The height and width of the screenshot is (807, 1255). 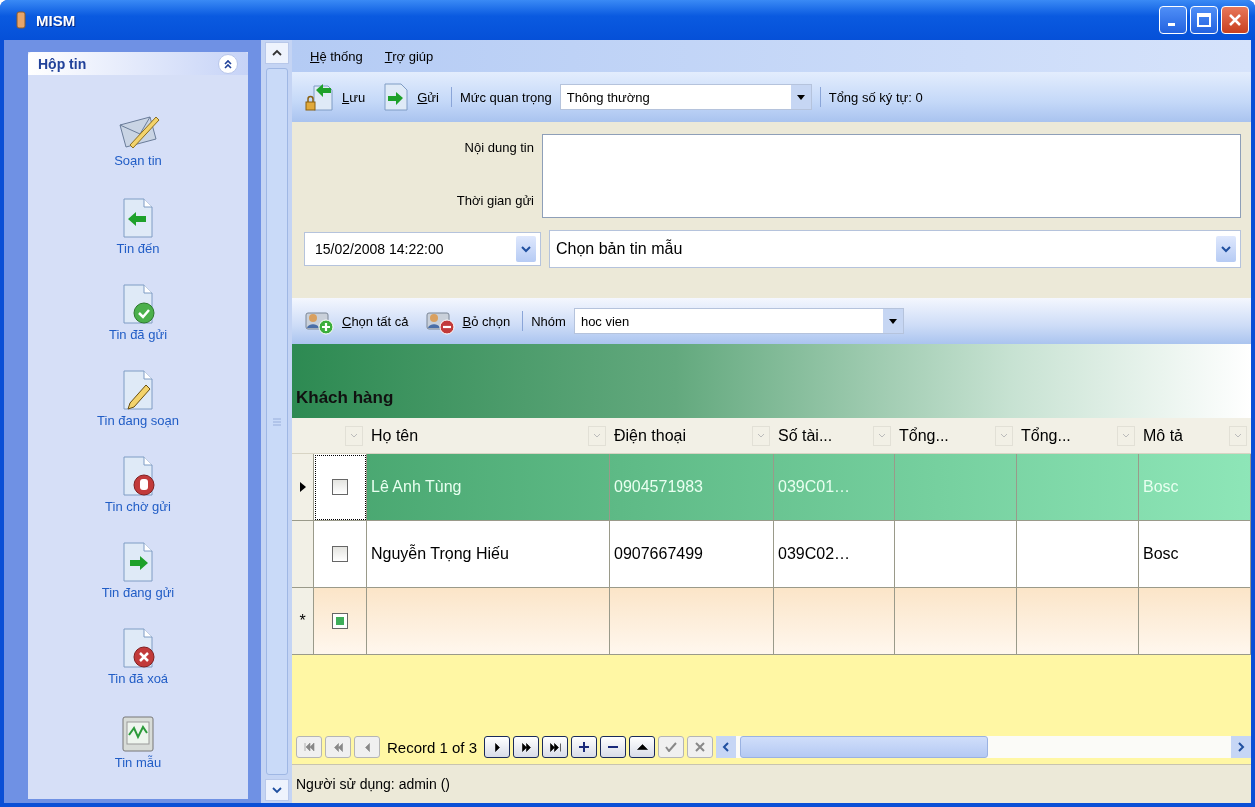 I want to click on group-dropdown: hoc vien, so click(x=738, y=321).